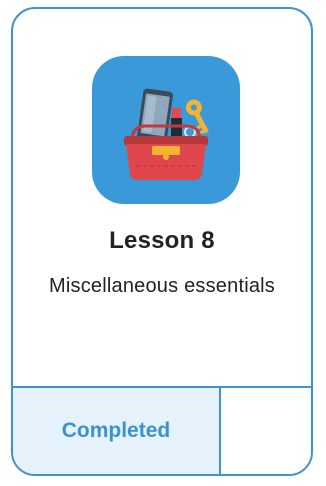  I want to click on lesson-title: Lesson 8, so click(162, 240).